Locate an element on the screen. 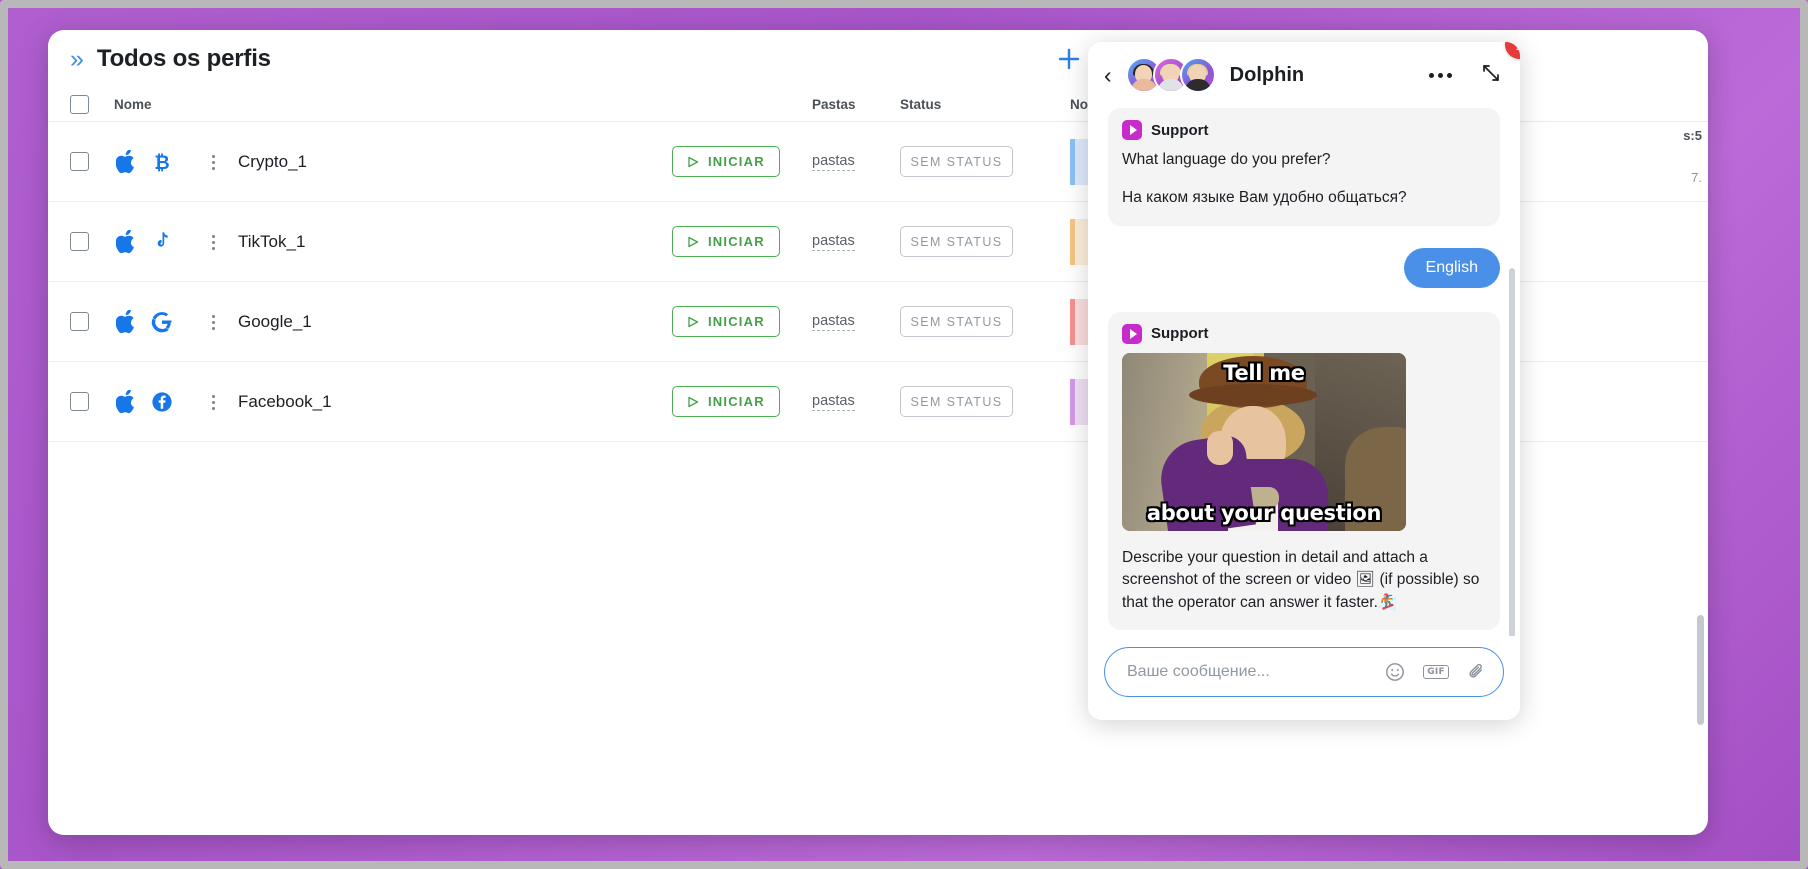 Image resolution: width=1808 pixels, height=869 pixels. chat-avatars is located at coordinates (1170, 75).